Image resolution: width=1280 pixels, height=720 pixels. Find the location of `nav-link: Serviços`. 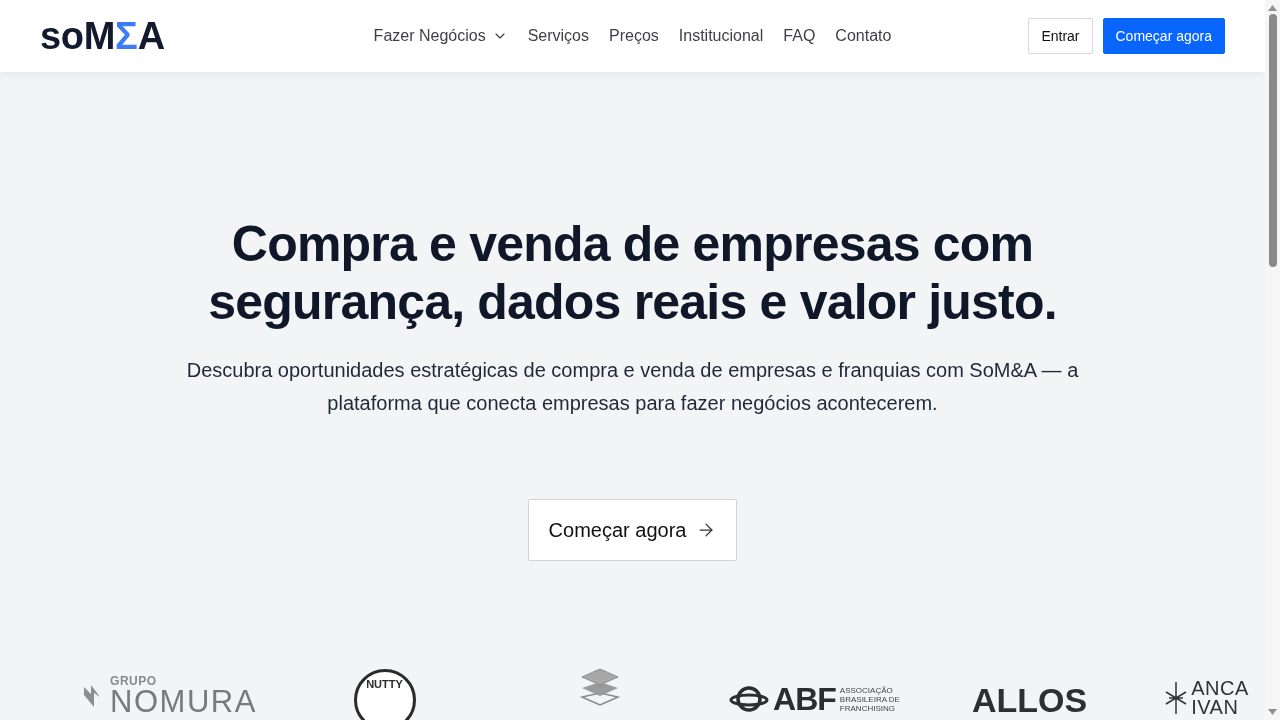

nav-link: Serviços is located at coordinates (558, 36).